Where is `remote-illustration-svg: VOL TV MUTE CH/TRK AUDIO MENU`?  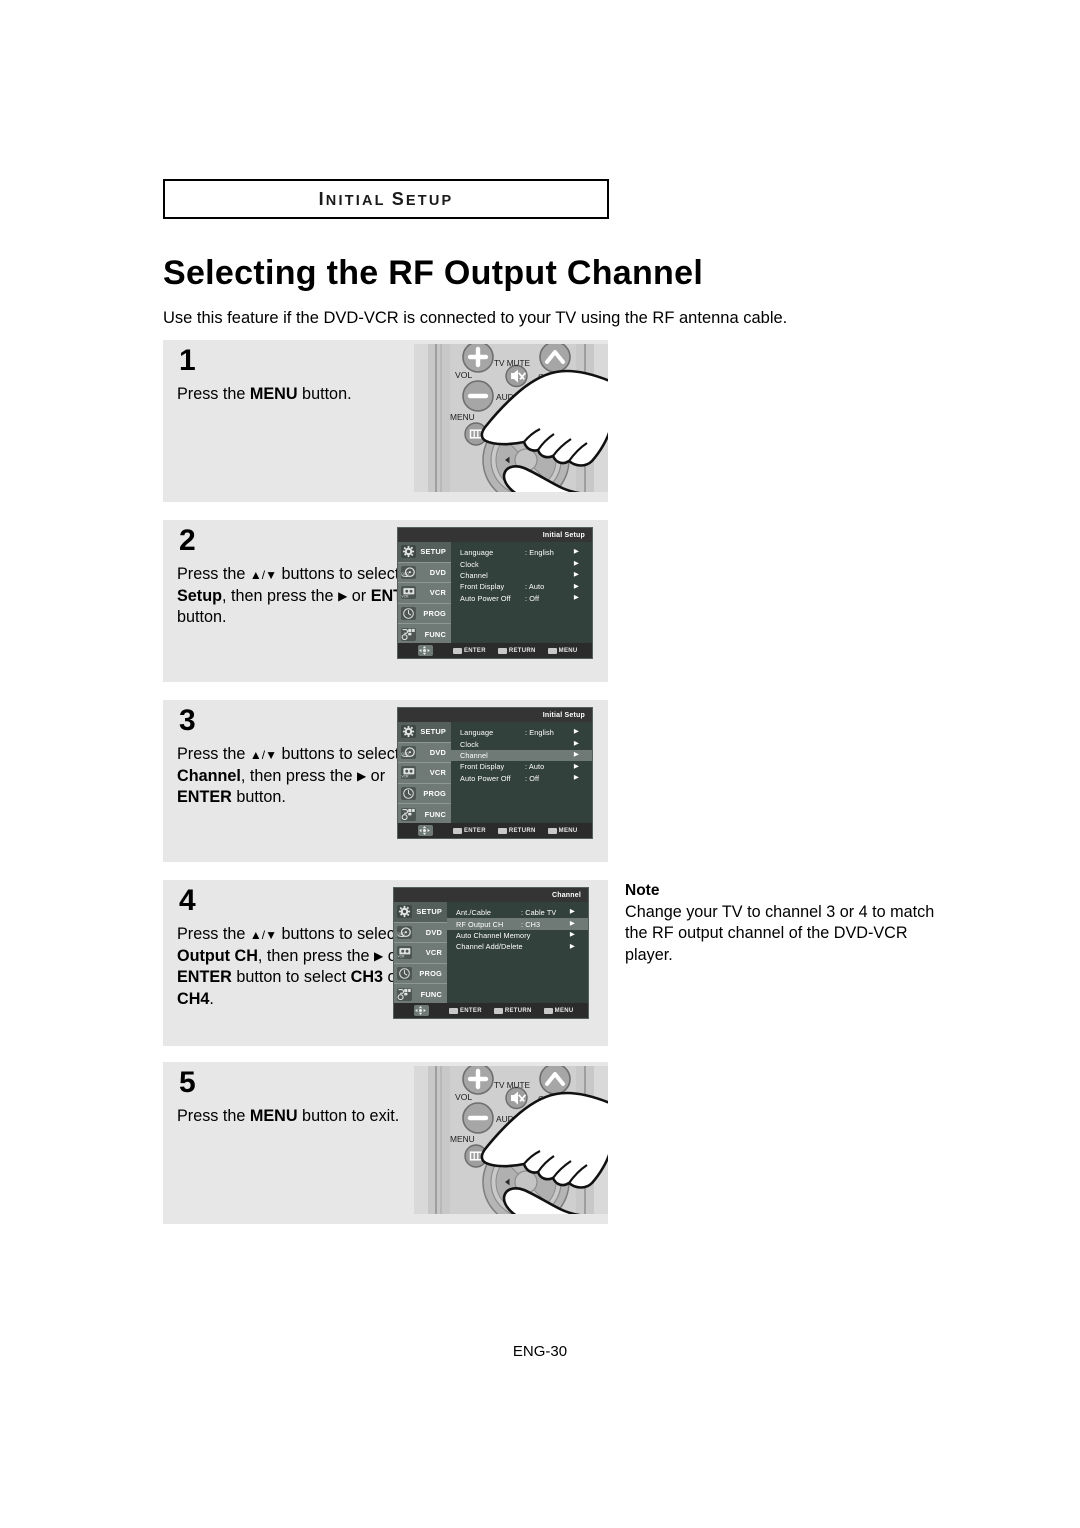
remote-illustration-svg: VOL TV MUTE CH/TRK AUDIO MENU is located at coordinates (511, 1140).